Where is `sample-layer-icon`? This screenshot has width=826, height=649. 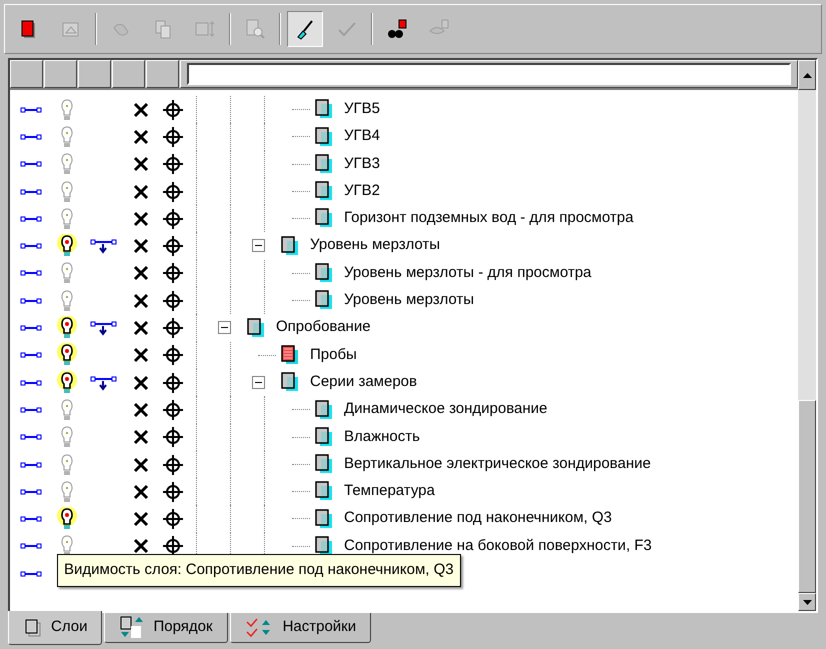
sample-layer-icon is located at coordinates (290, 355).